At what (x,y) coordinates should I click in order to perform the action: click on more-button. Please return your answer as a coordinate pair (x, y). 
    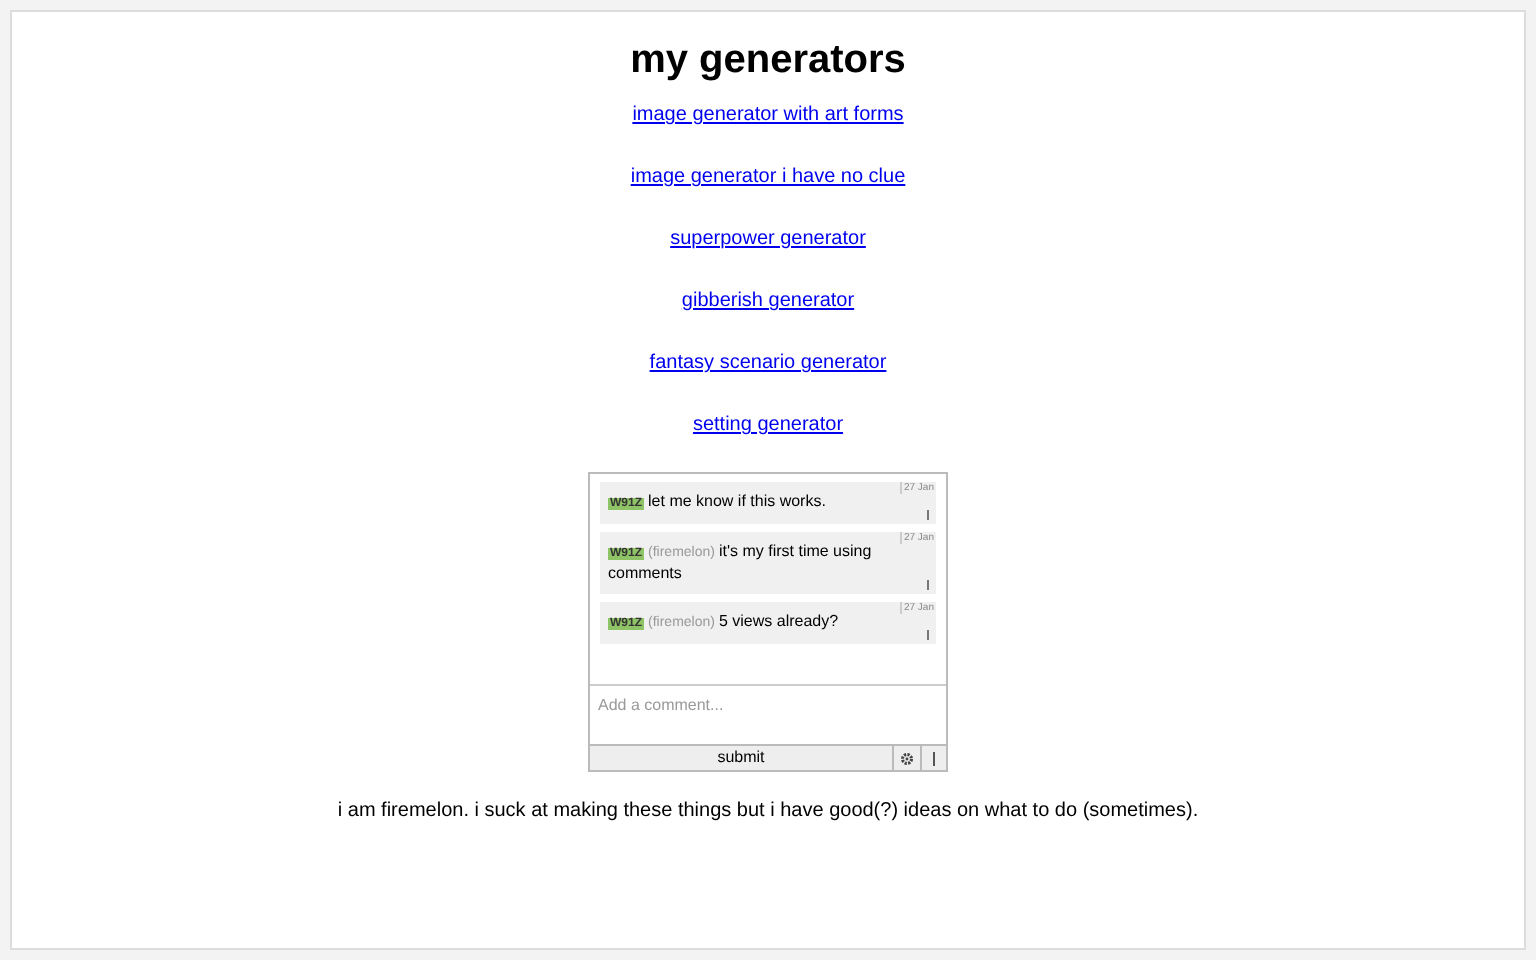
    Looking at the image, I should click on (934, 758).